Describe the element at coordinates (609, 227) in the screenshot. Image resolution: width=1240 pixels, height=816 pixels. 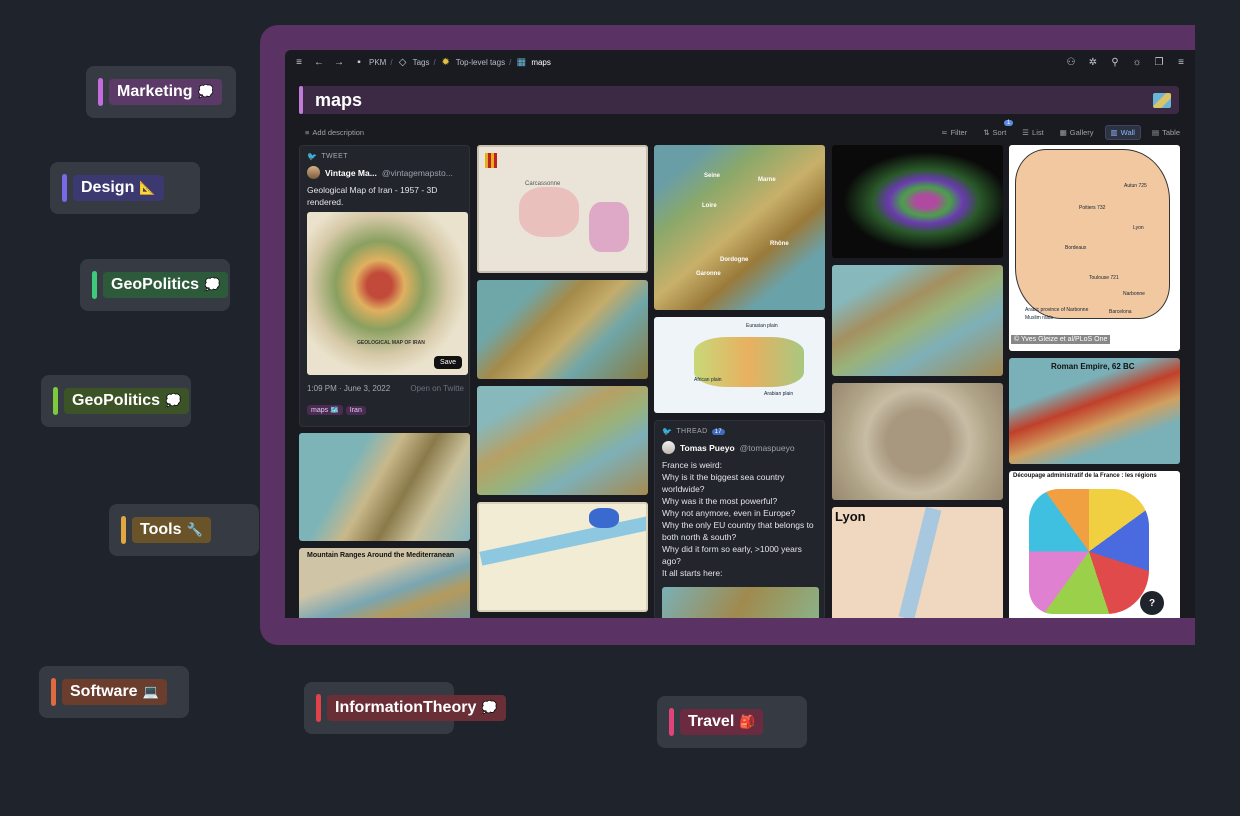
I see `map-region-shape` at that location.